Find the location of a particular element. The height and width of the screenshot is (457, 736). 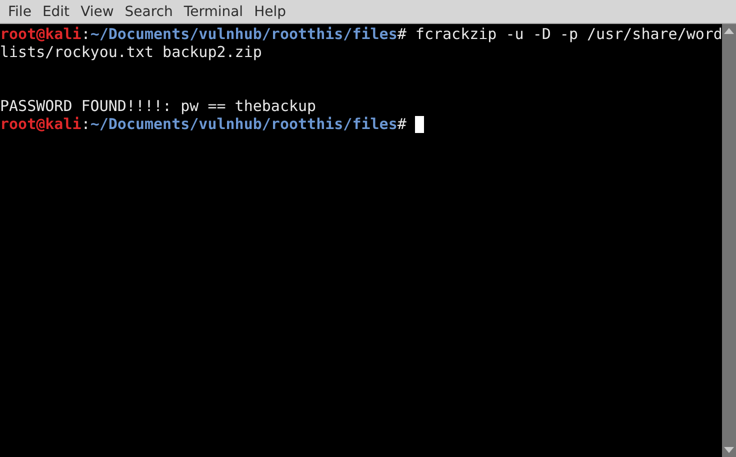

terminal-text: lists/rockyou.txt backup2.zip is located at coordinates (131, 52).